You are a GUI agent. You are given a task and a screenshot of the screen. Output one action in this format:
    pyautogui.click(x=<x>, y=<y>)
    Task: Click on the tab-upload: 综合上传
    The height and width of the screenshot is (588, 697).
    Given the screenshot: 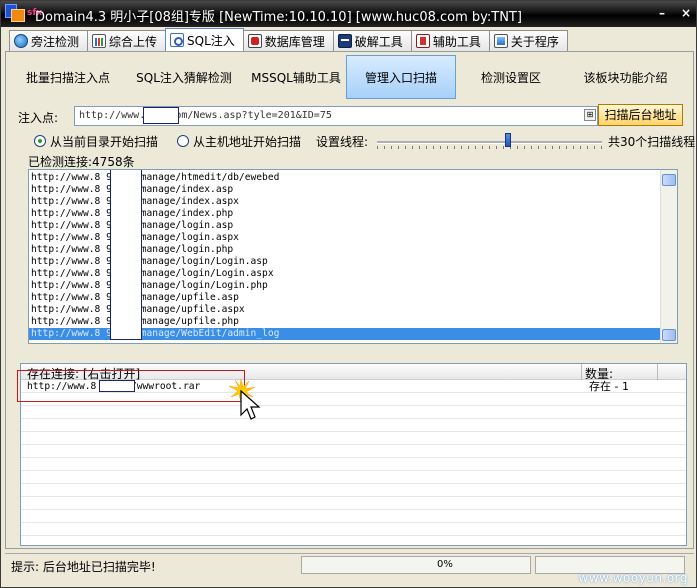 What is the action you would take?
    pyautogui.click(x=127, y=40)
    